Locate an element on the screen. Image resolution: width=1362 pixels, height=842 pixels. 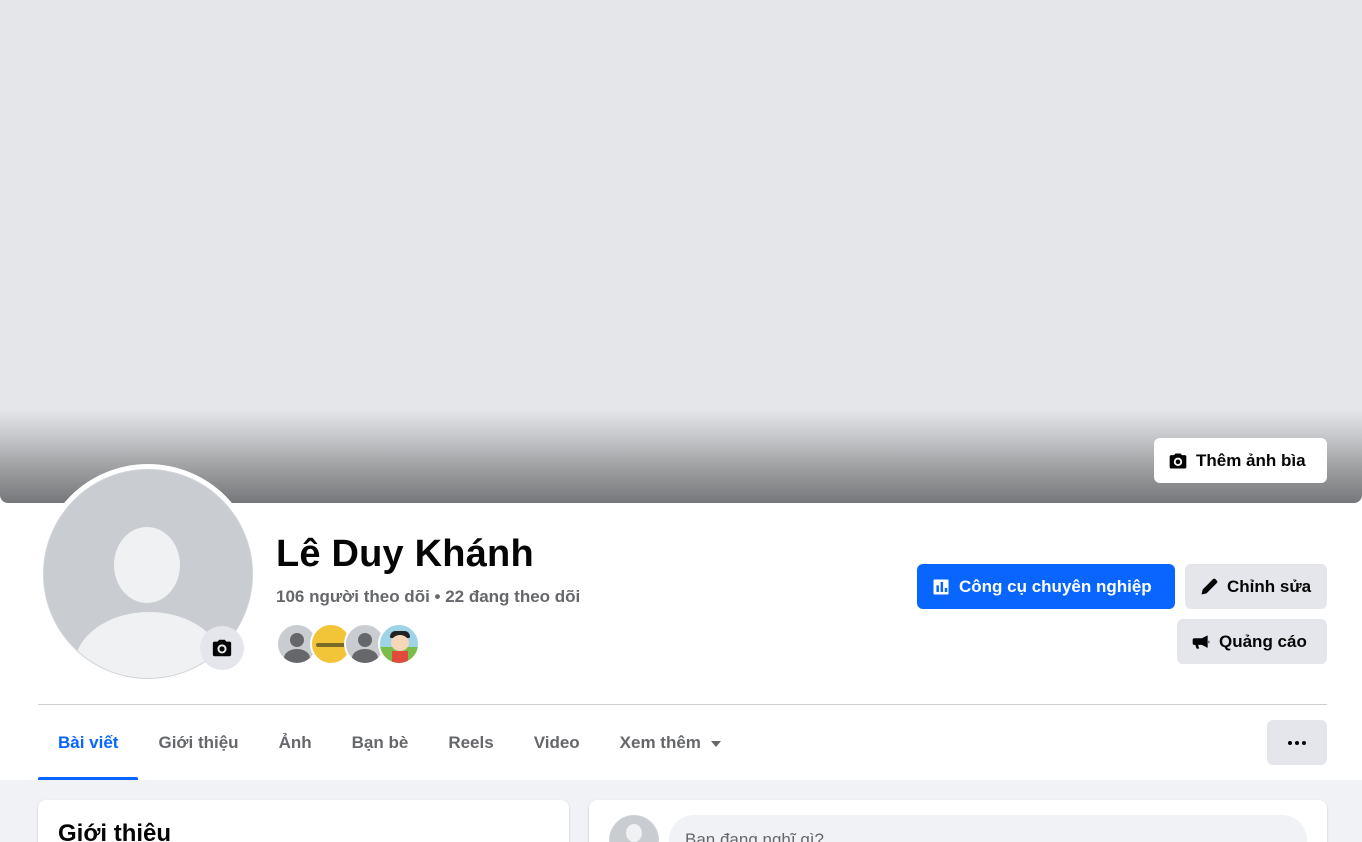
ellipsis-icon is located at coordinates (1297, 742).